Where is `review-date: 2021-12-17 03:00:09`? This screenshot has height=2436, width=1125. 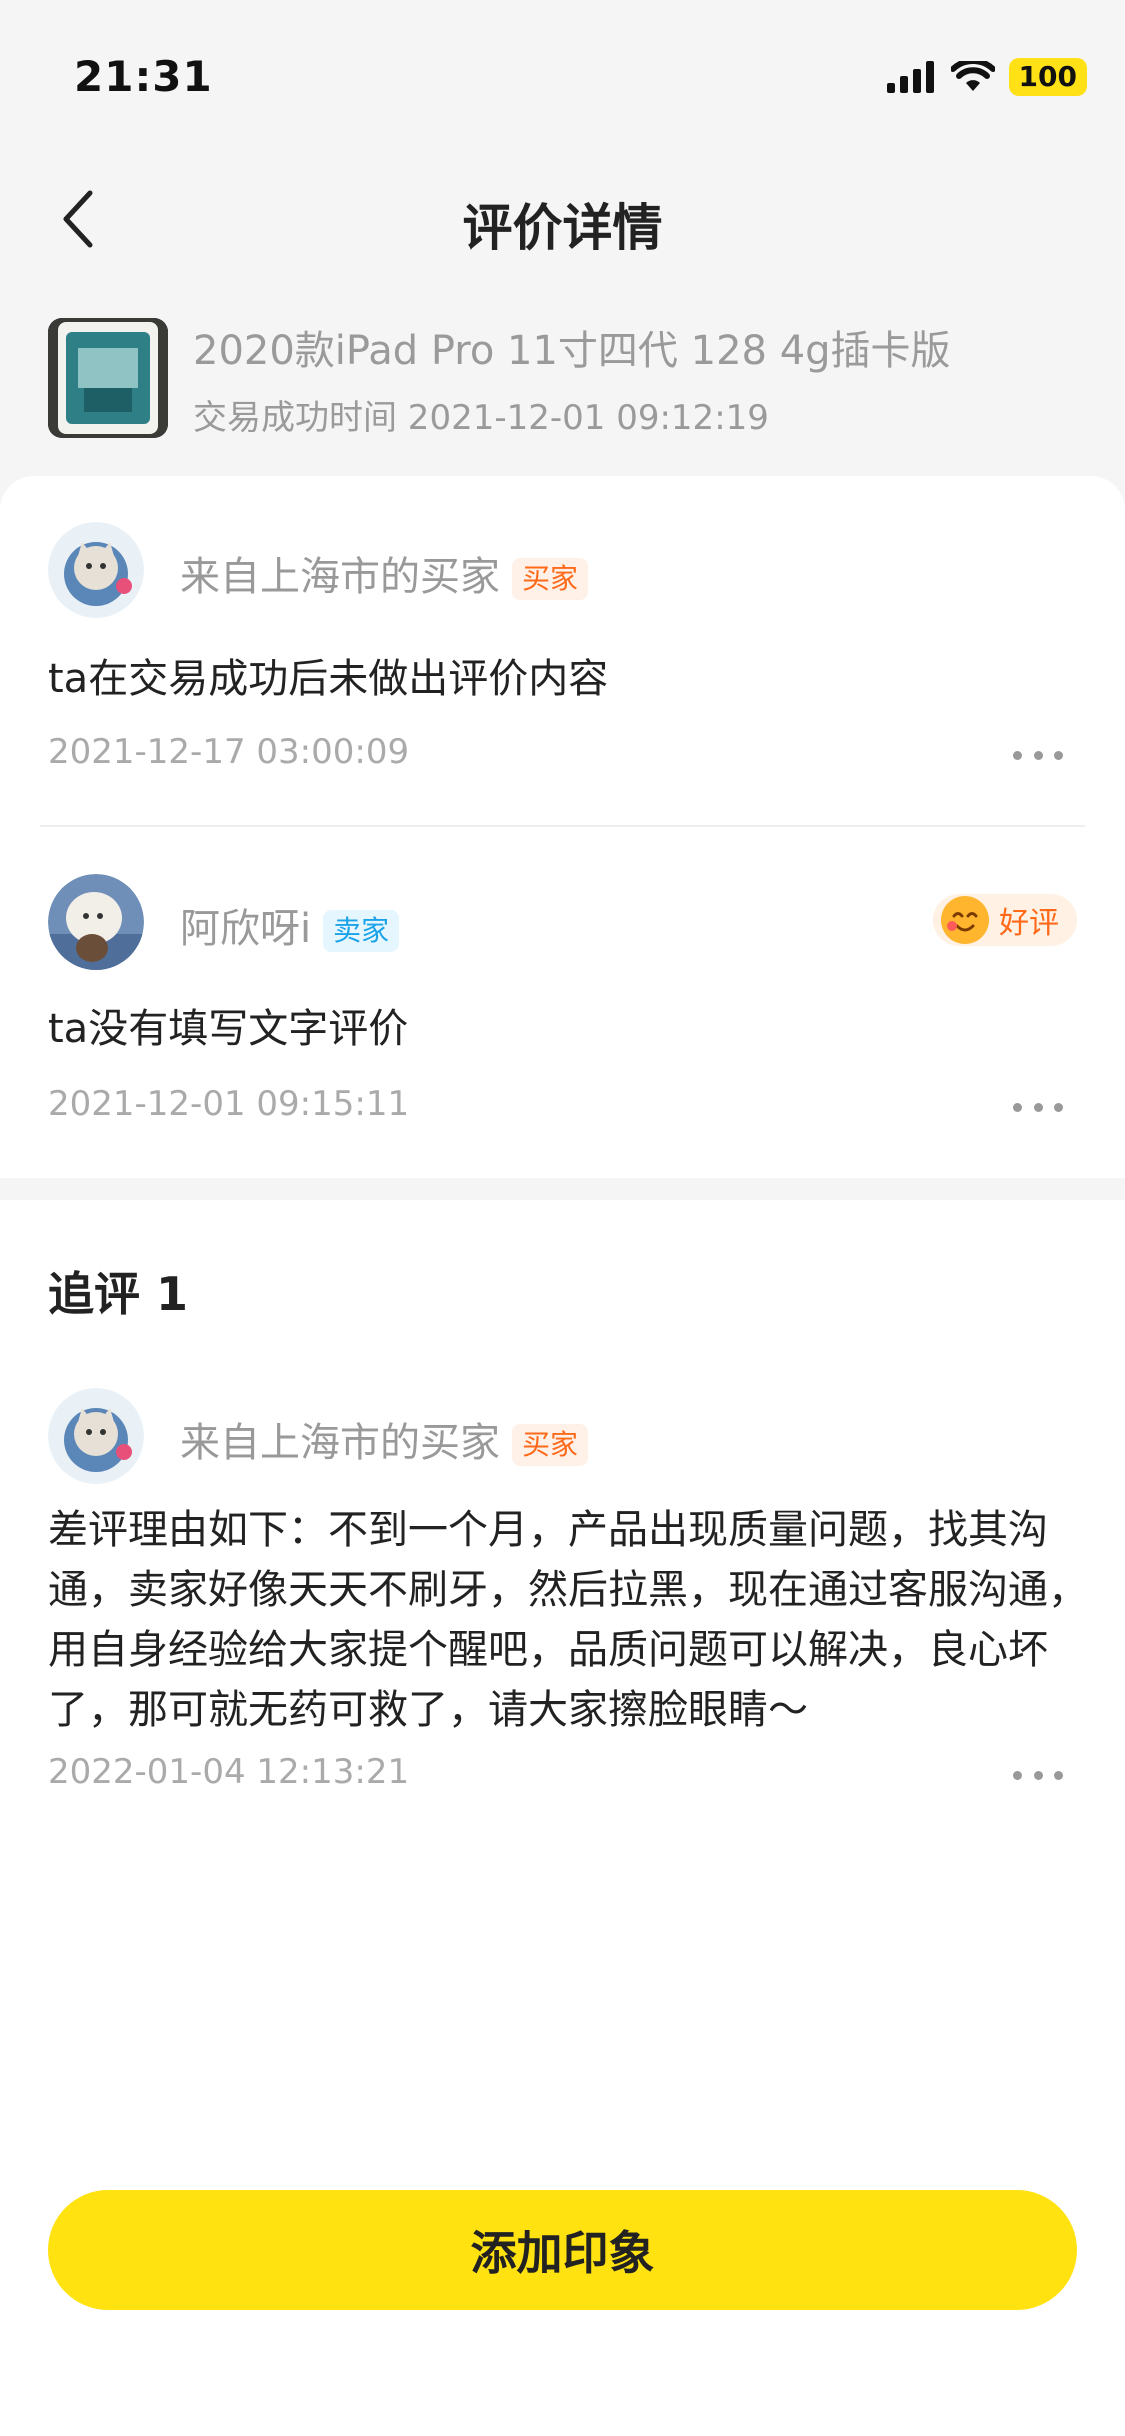
review-date: 2021-12-17 03:00:09 is located at coordinates (229, 752).